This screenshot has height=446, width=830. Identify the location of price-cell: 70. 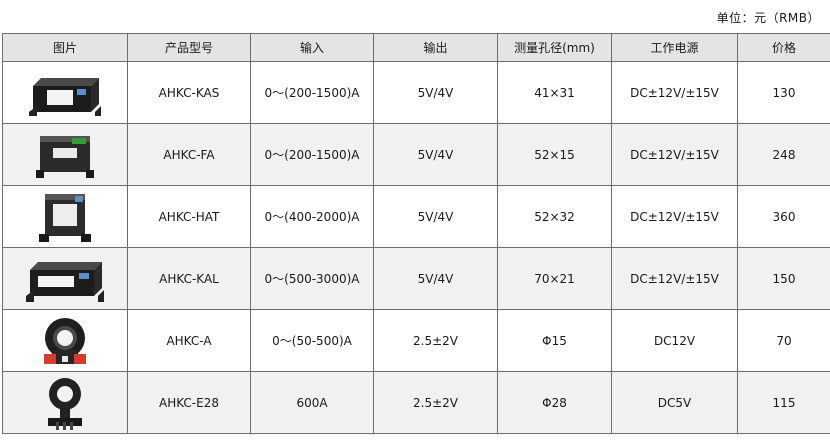
(783, 340).